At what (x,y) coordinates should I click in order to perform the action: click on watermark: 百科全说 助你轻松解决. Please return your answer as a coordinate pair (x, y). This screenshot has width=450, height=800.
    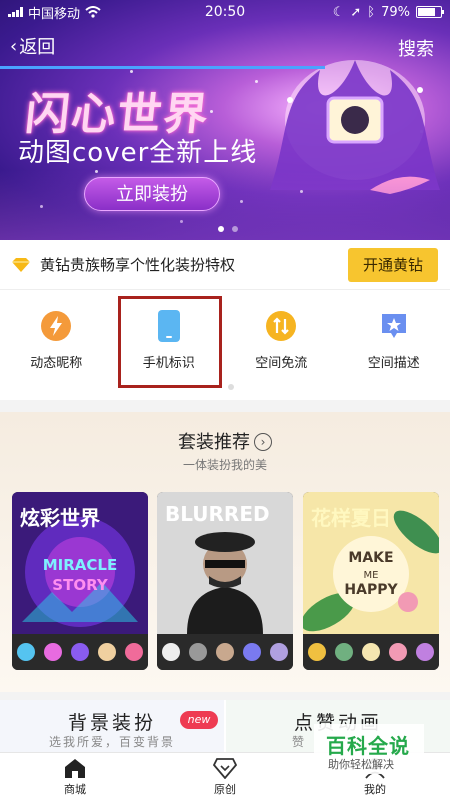
    Looking at the image, I should click on (369, 749).